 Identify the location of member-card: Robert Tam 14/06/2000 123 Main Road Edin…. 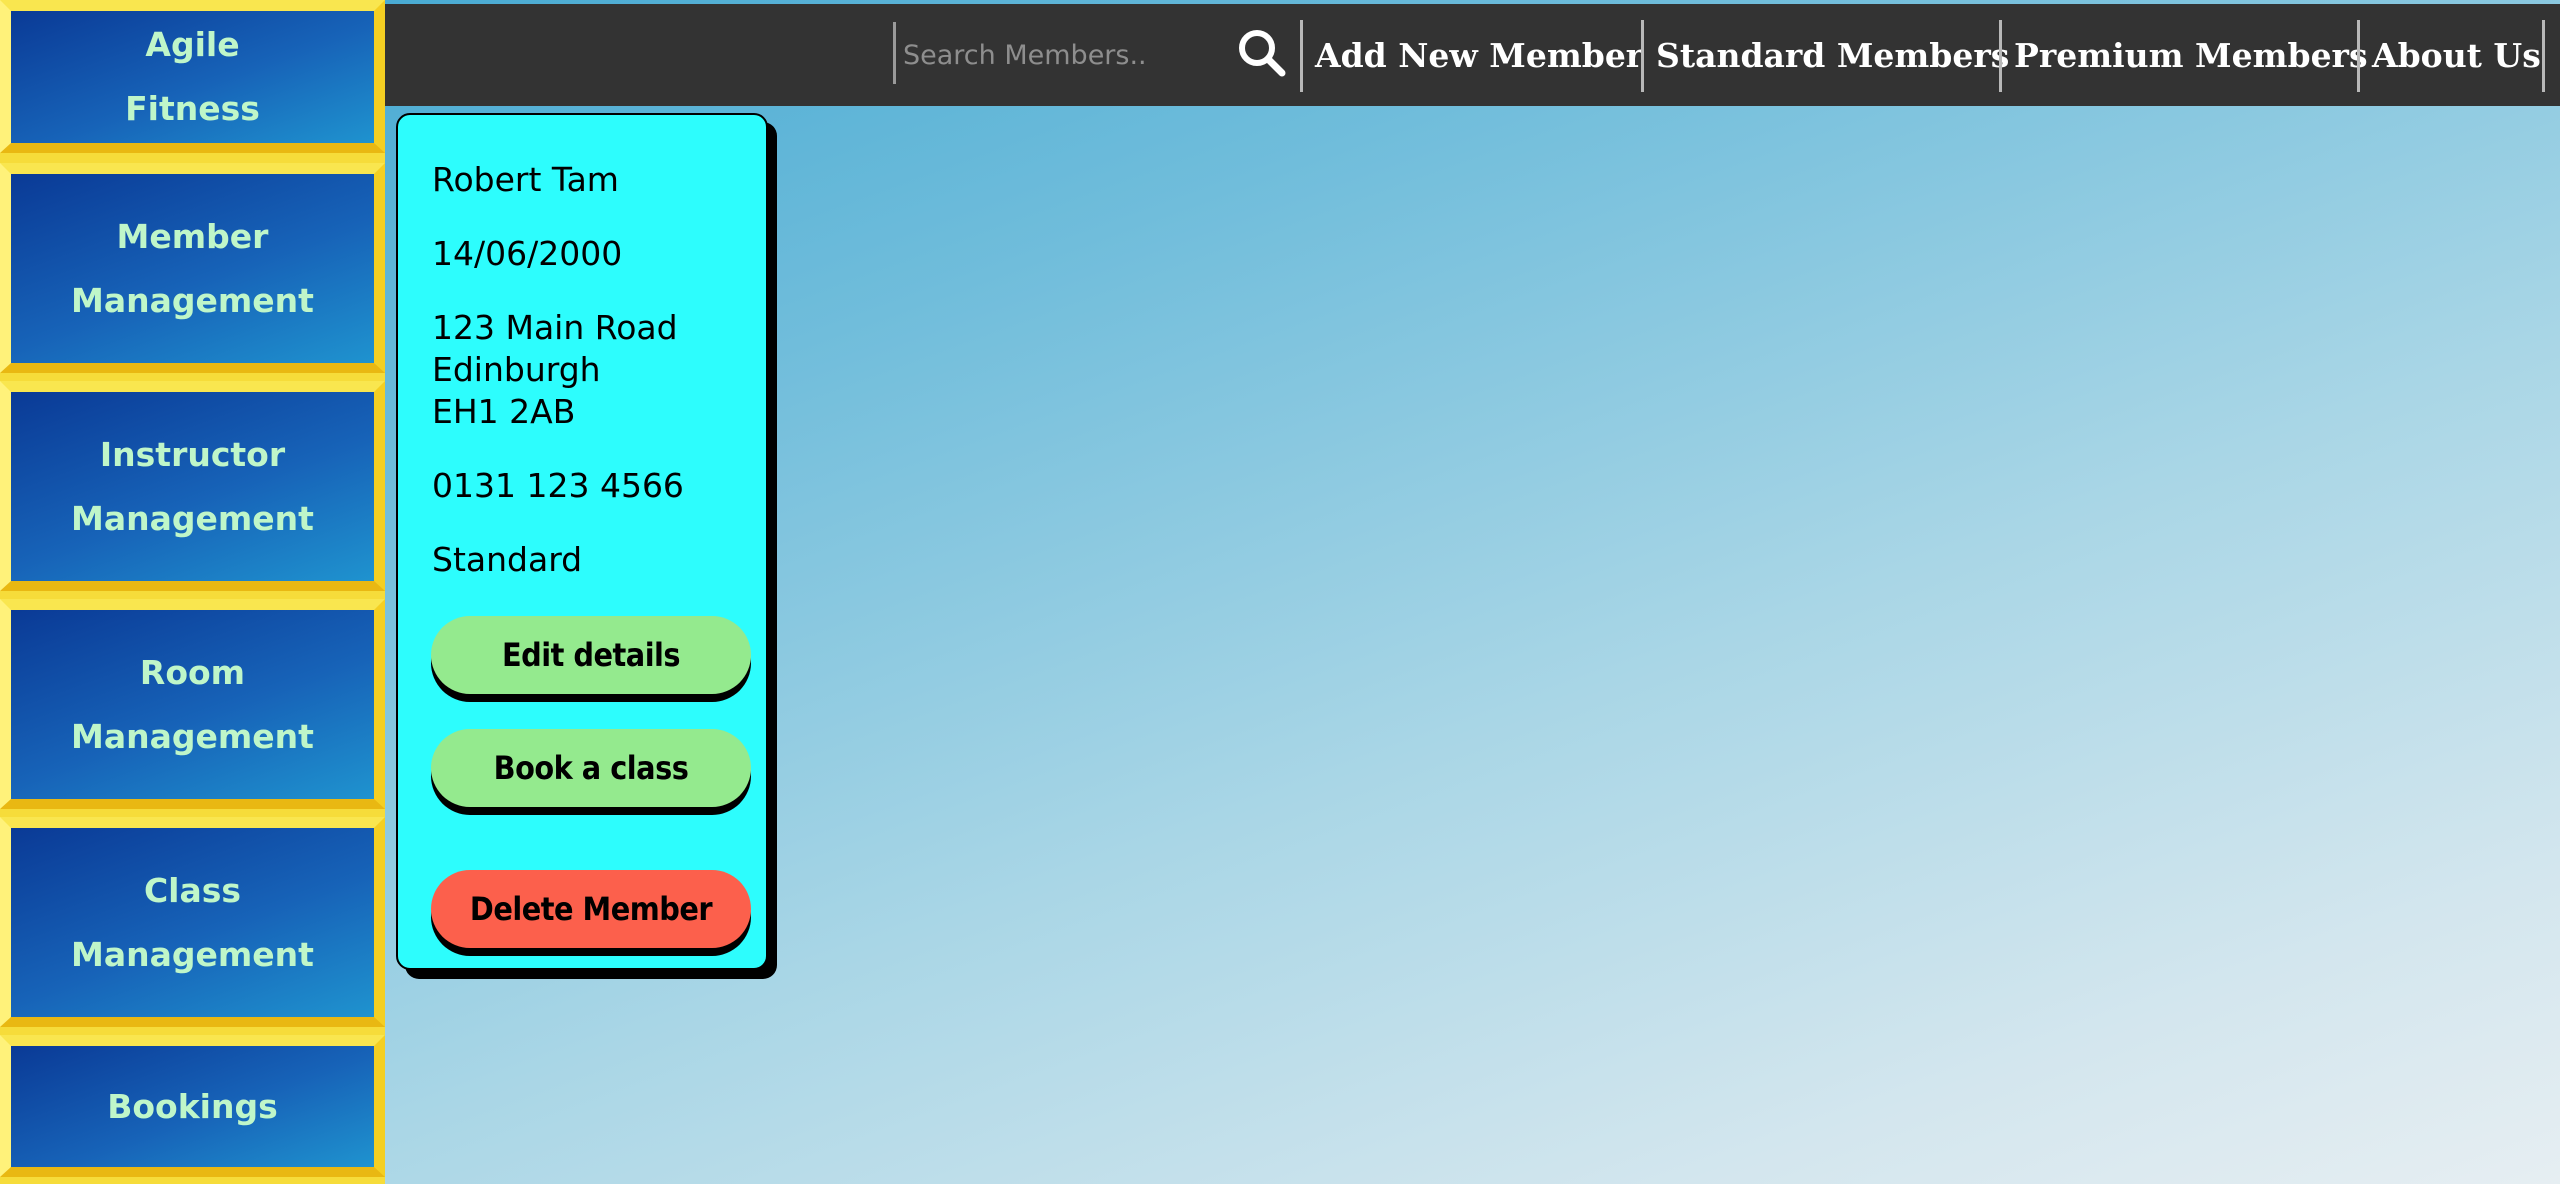
(582, 541).